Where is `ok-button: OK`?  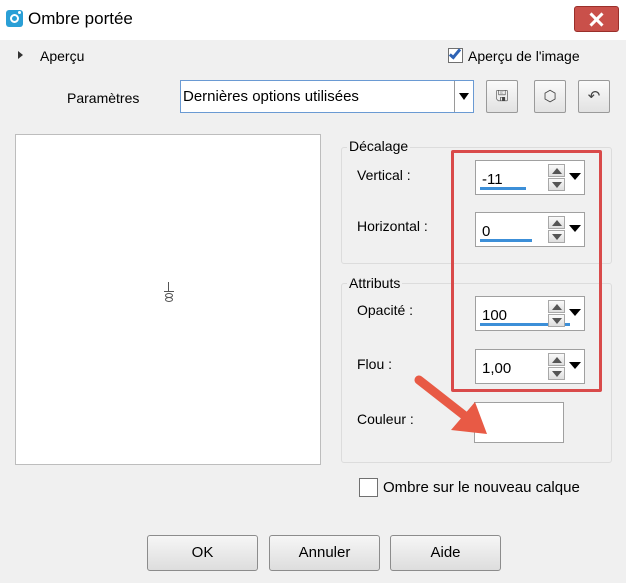
ok-button: OK is located at coordinates (202, 553).